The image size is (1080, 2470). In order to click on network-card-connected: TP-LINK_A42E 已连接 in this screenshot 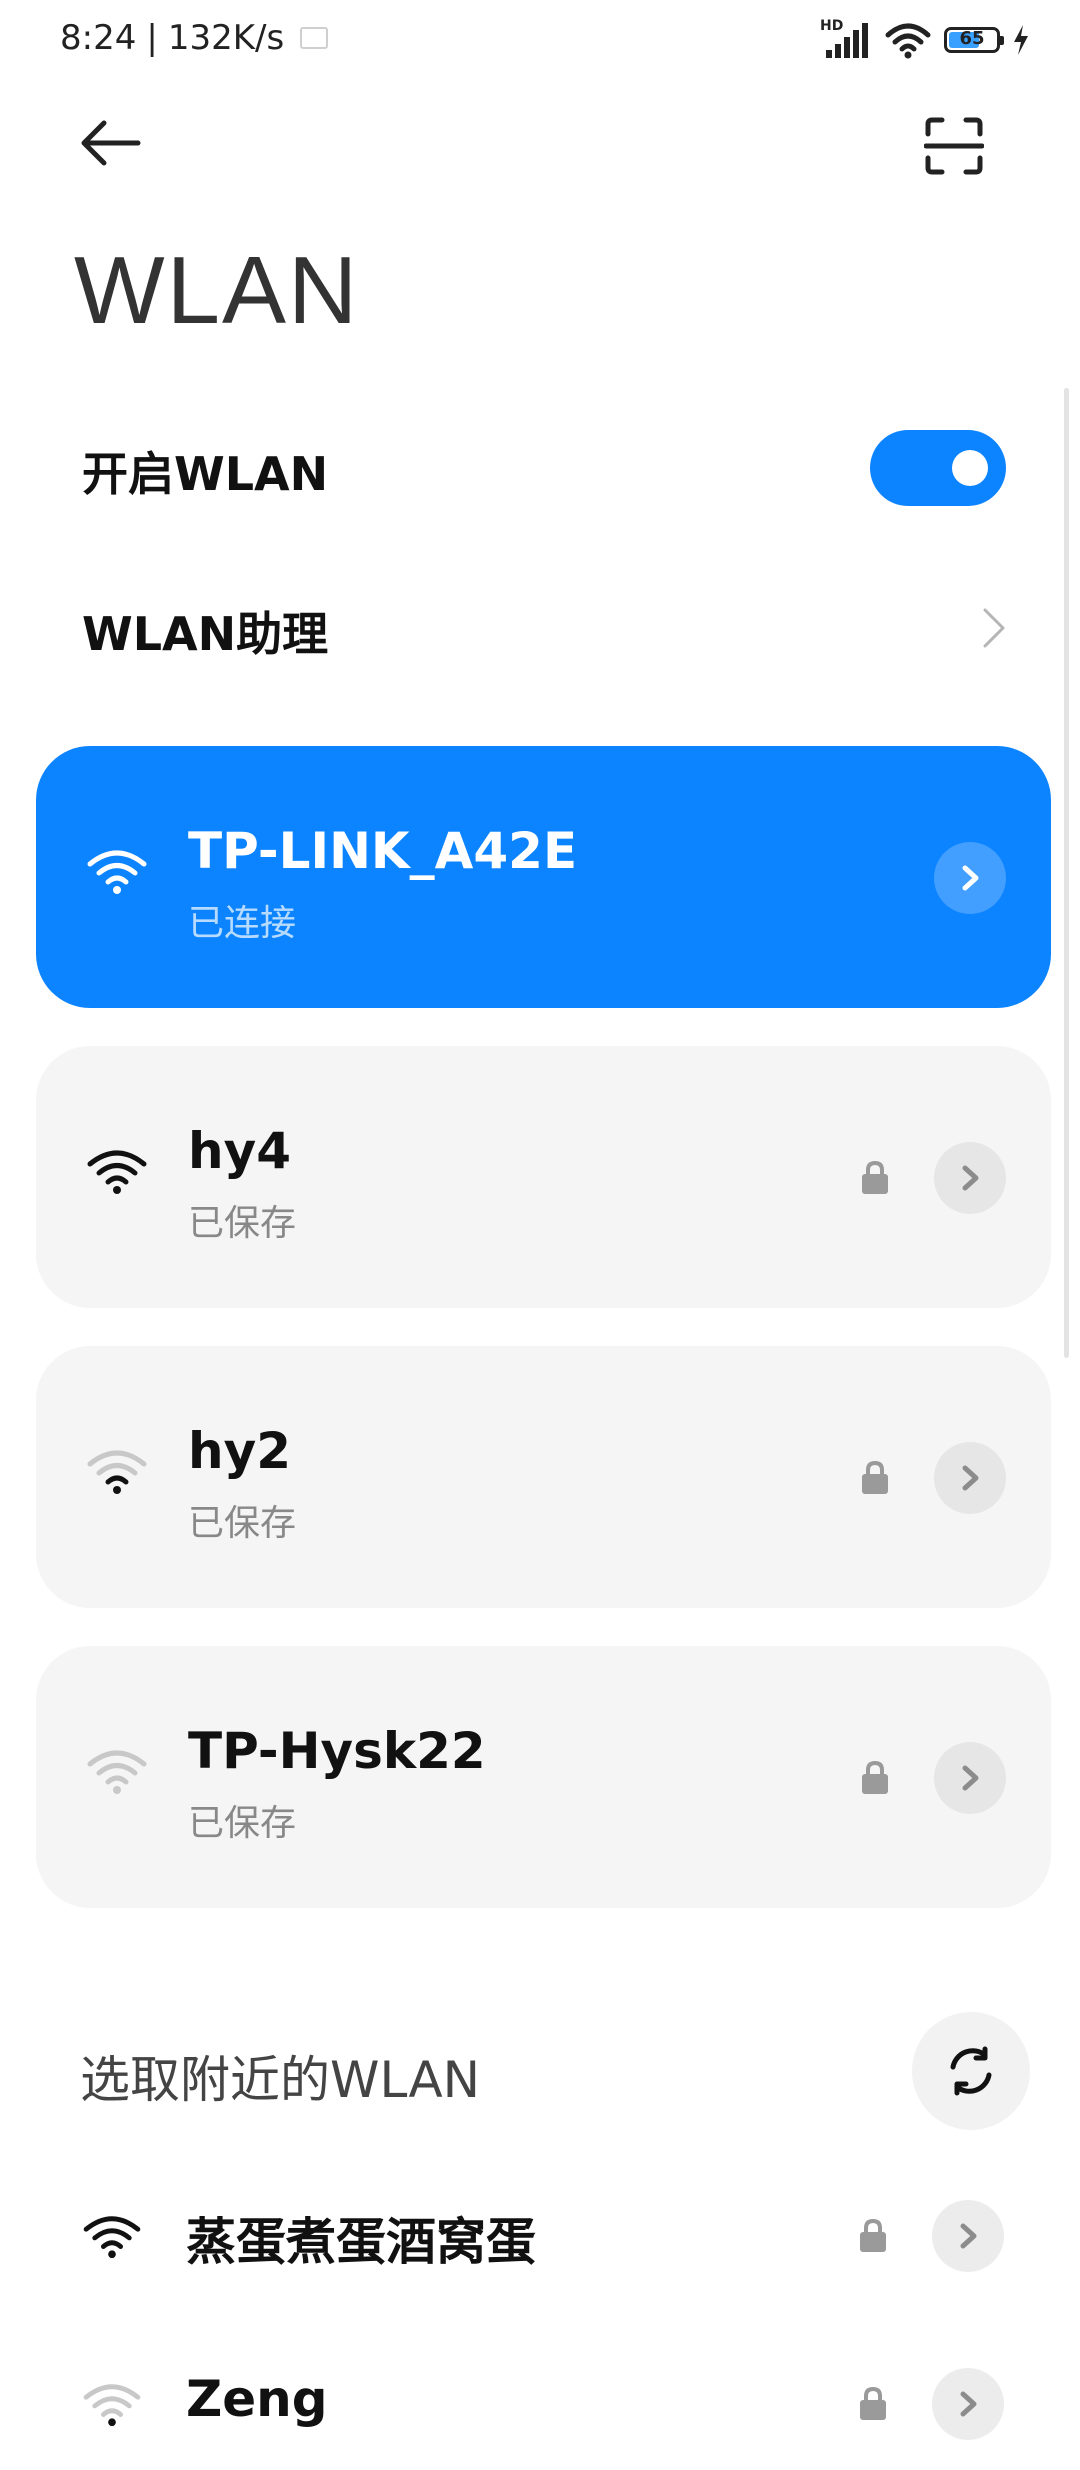, I will do `click(543, 877)`.